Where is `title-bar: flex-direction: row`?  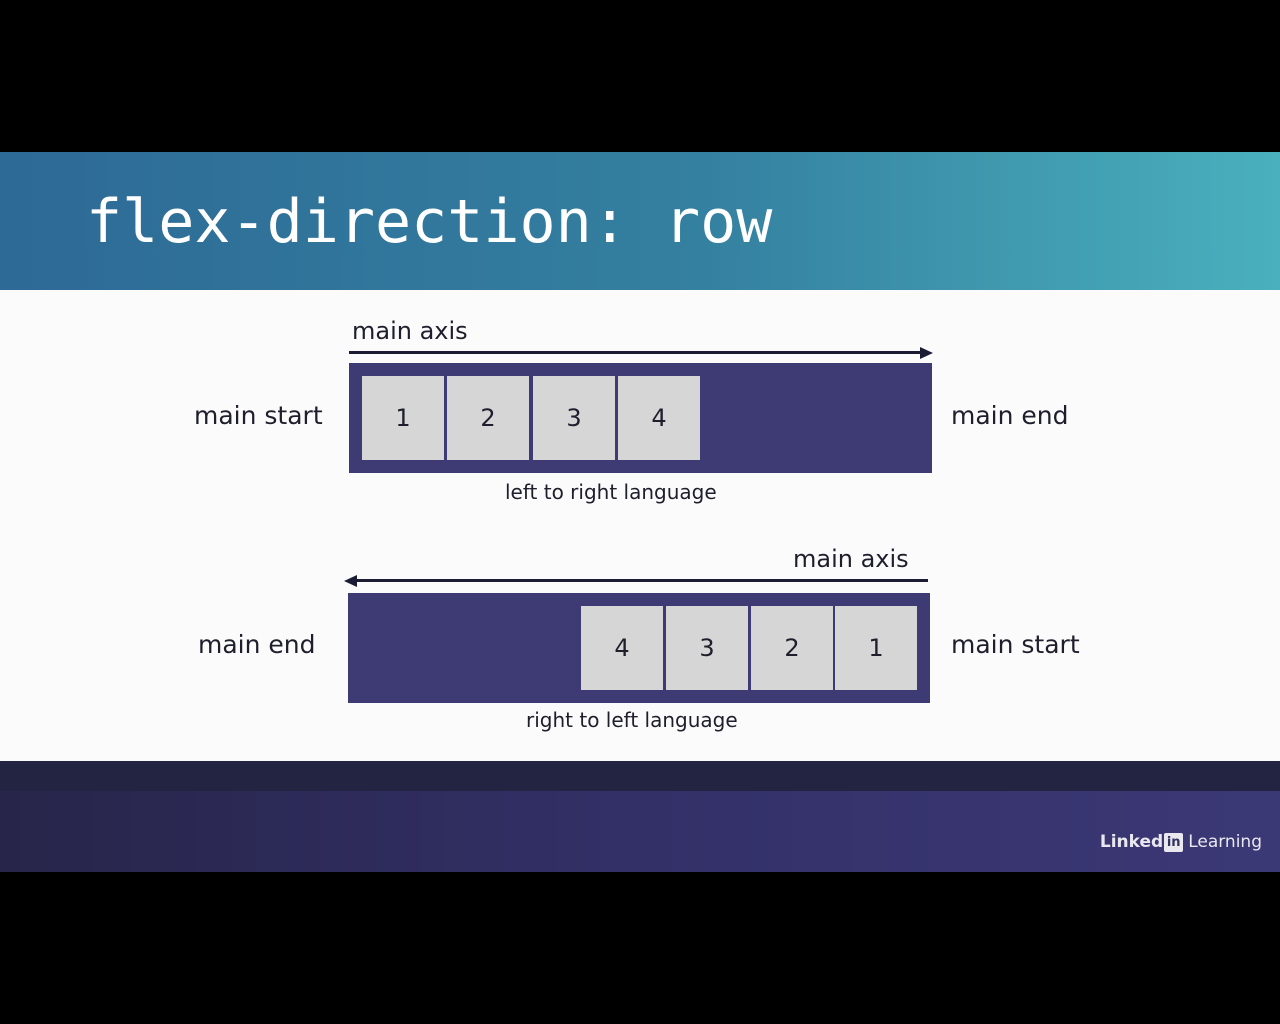 title-bar: flex-direction: row is located at coordinates (640, 221).